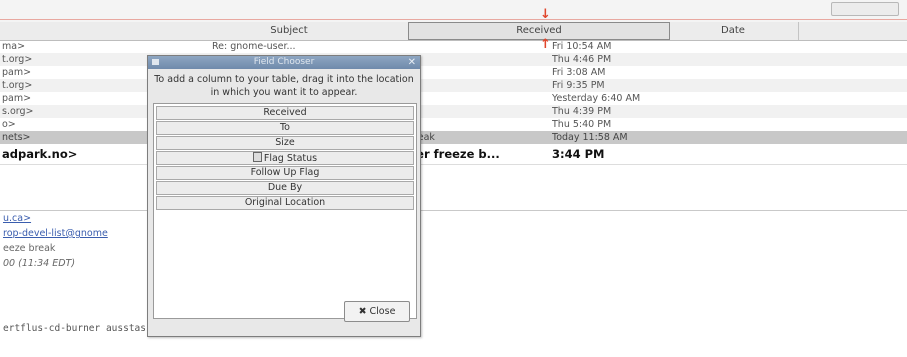  What do you see at coordinates (865, 9) in the screenshot?
I see `corner-button` at bounding box center [865, 9].